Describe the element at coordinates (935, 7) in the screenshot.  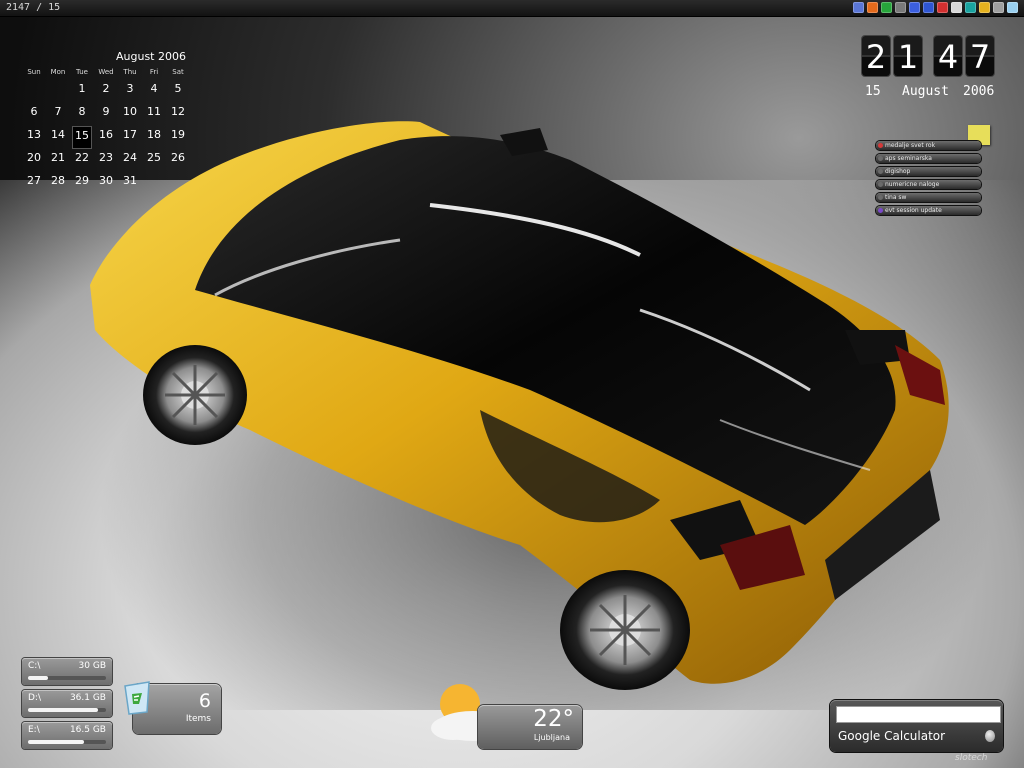
I see `system-tray` at that location.